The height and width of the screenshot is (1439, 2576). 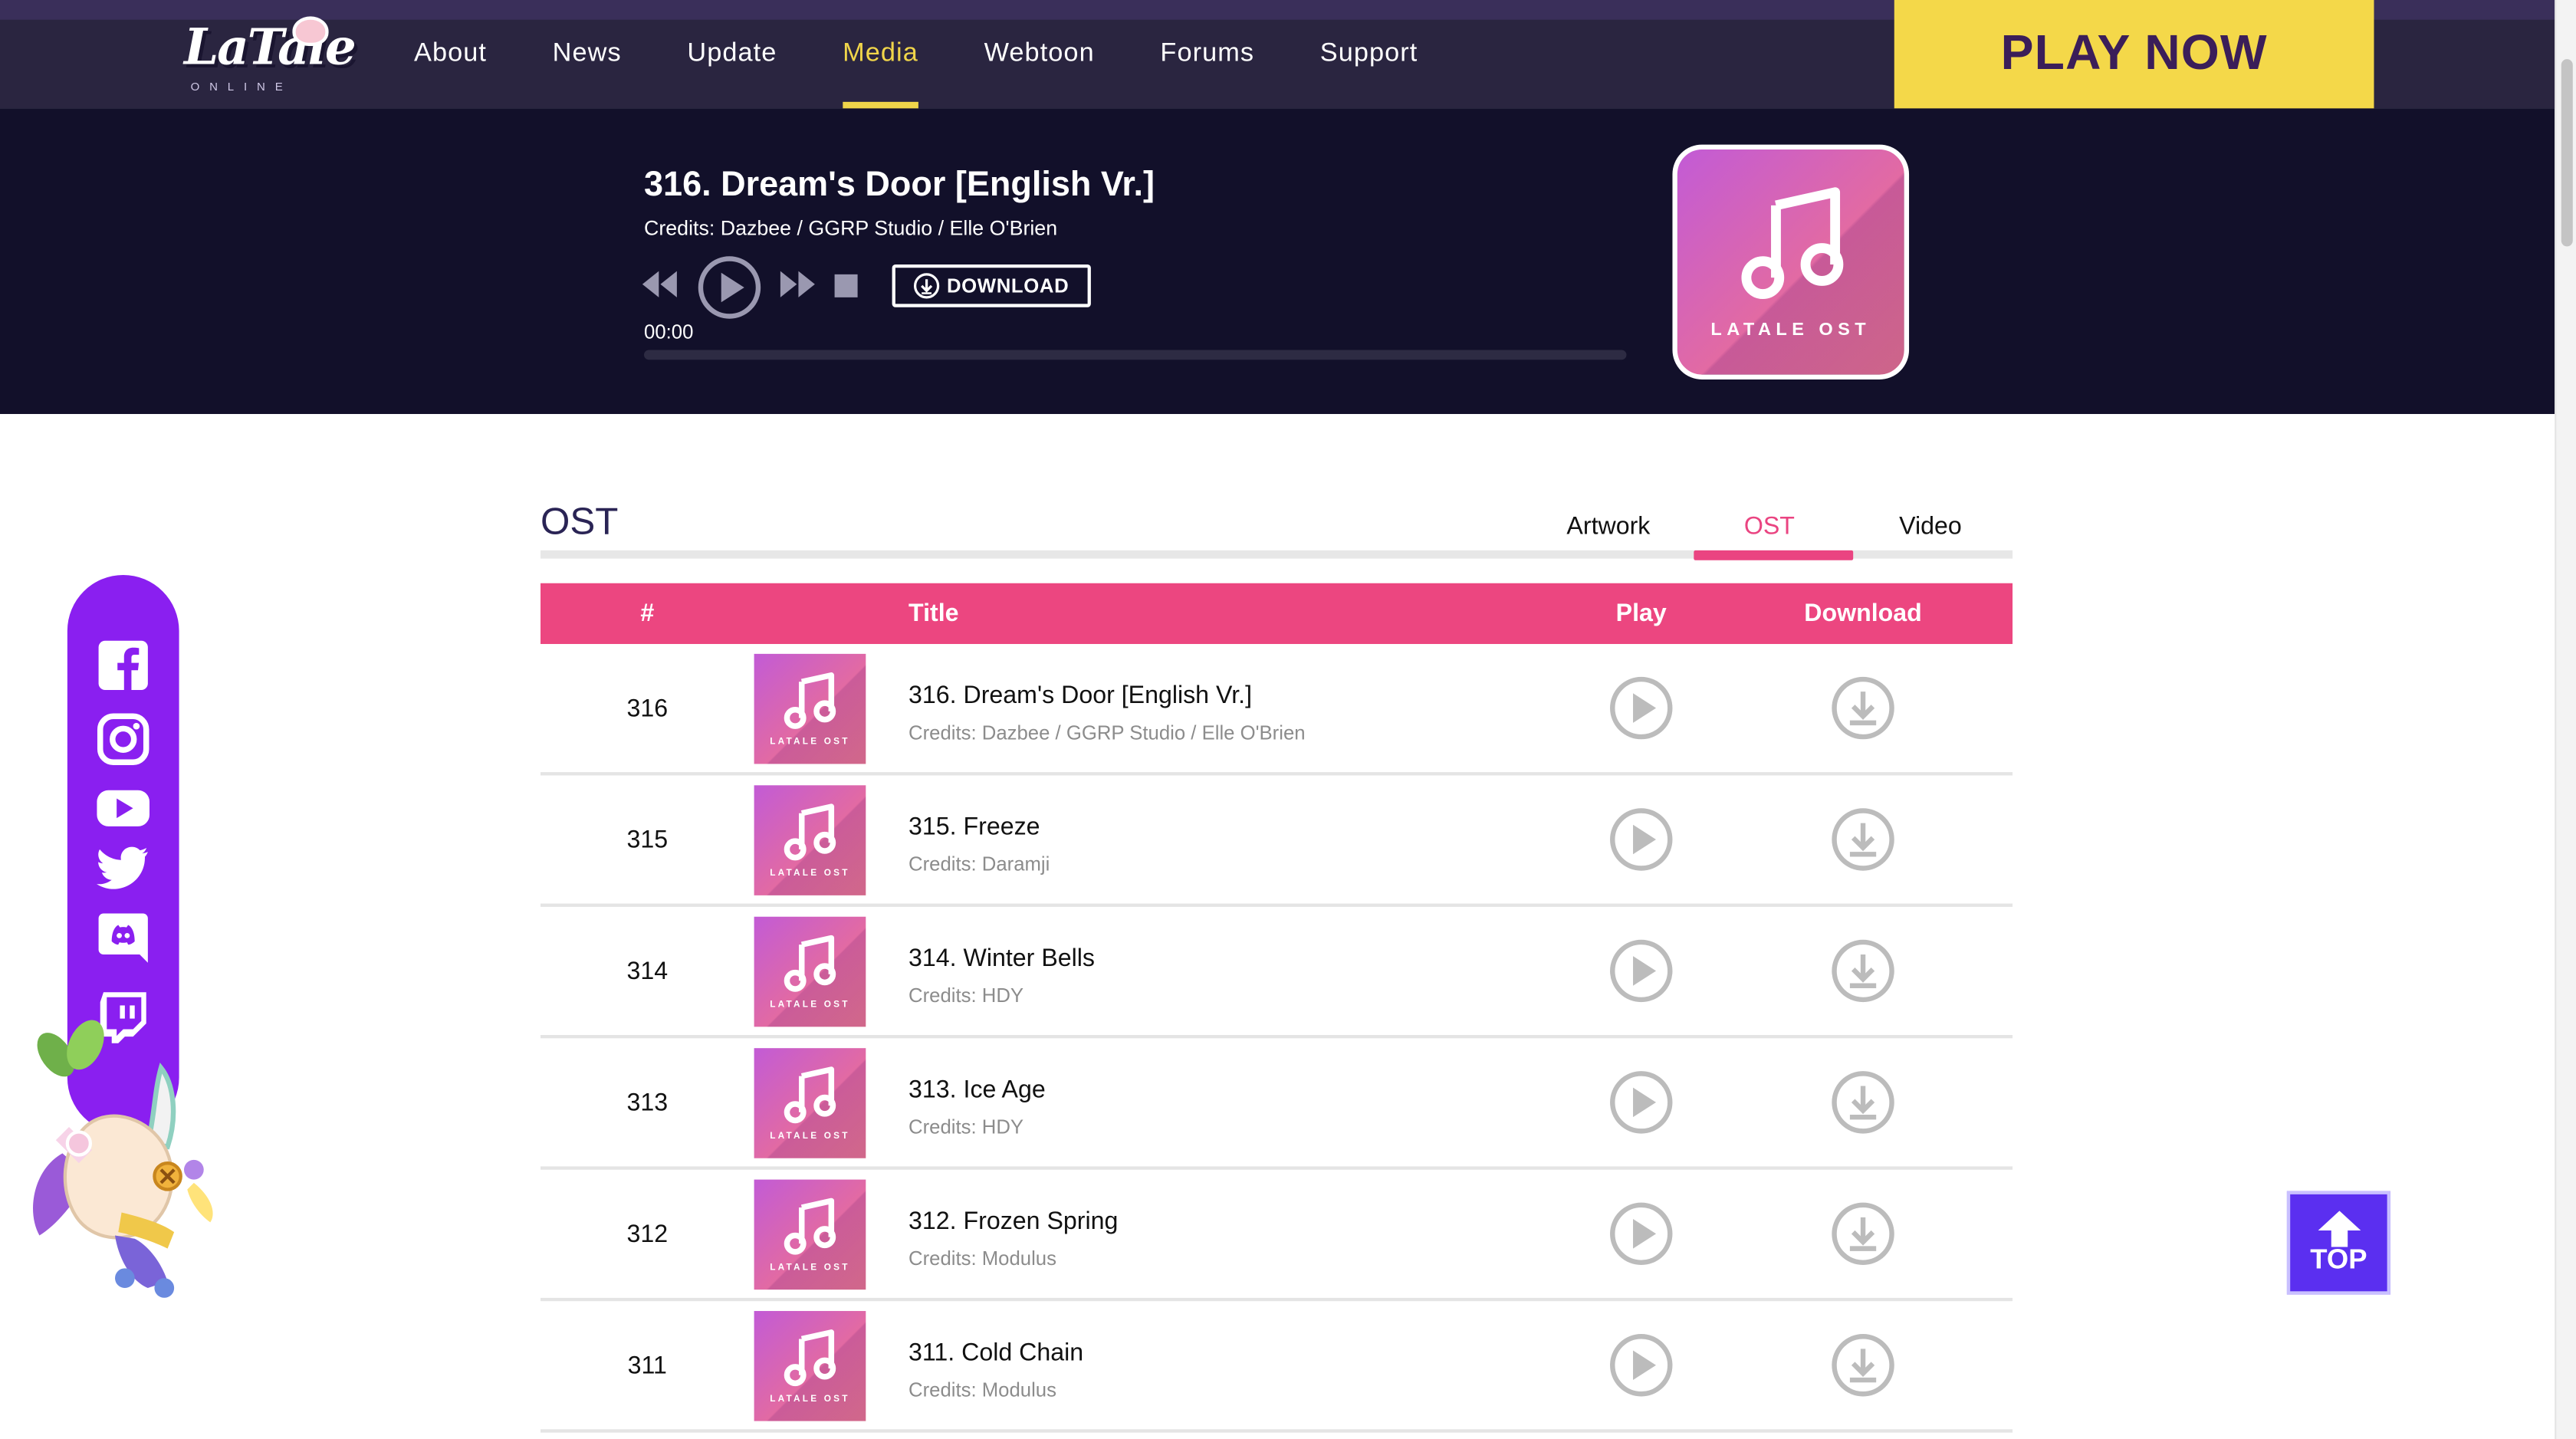 I want to click on track-title: 311. Cold Chain, so click(x=997, y=1353).